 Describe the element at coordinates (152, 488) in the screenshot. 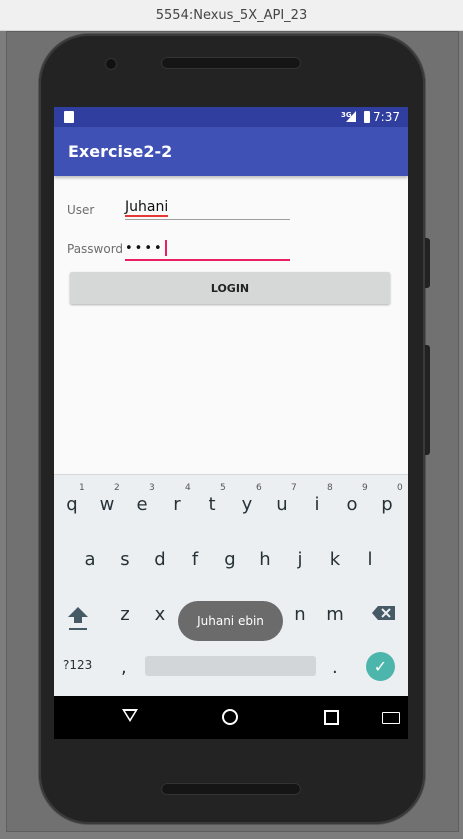

I see `key-hint-3: 3` at that location.